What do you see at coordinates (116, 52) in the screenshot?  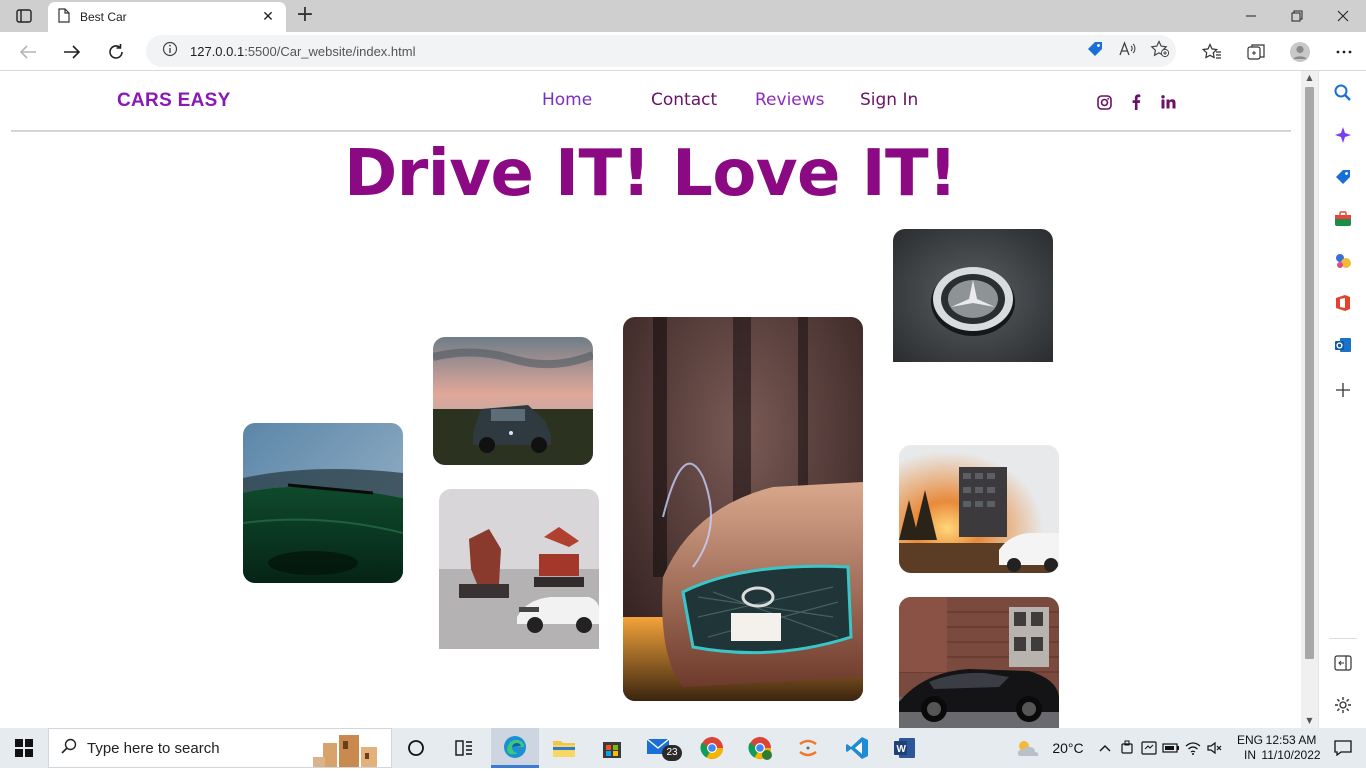 I see `refresh-button` at bounding box center [116, 52].